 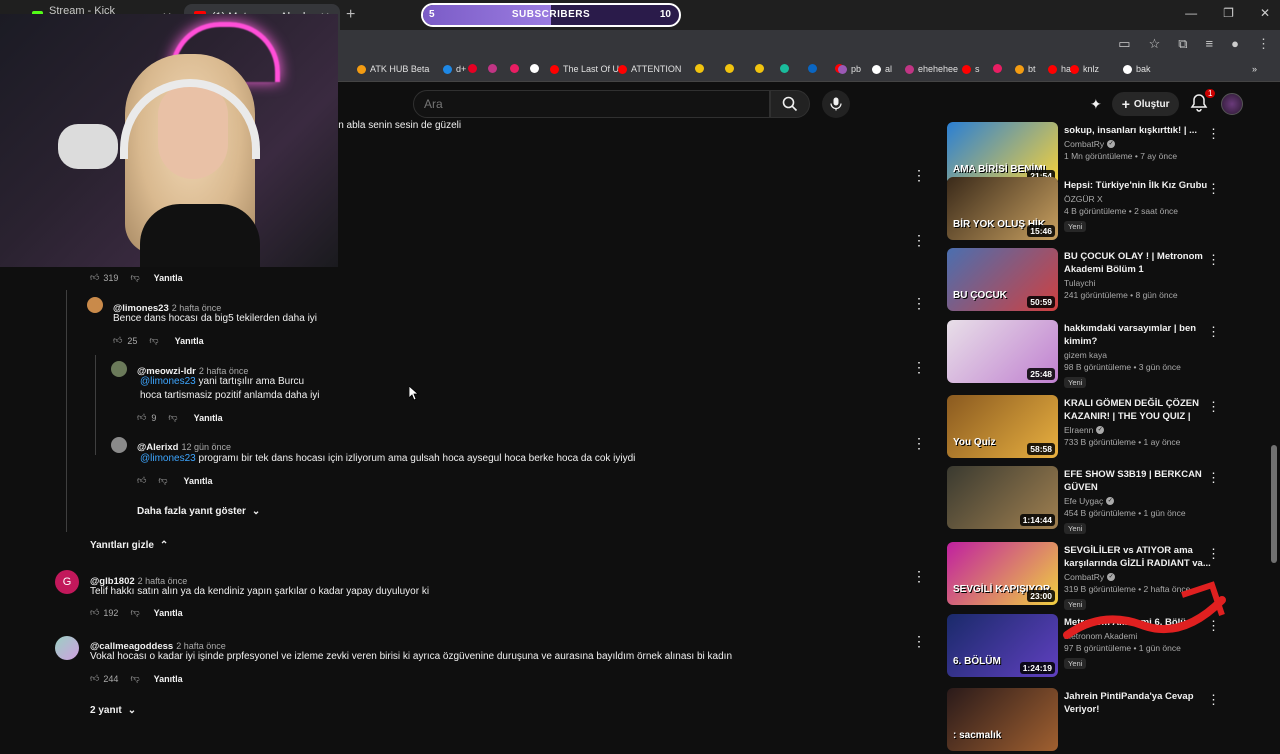 What do you see at coordinates (1139, 481) in the screenshot?
I see `video-title: EFE SHOW S3B19 | BERKCAN GÜVEN` at bounding box center [1139, 481].